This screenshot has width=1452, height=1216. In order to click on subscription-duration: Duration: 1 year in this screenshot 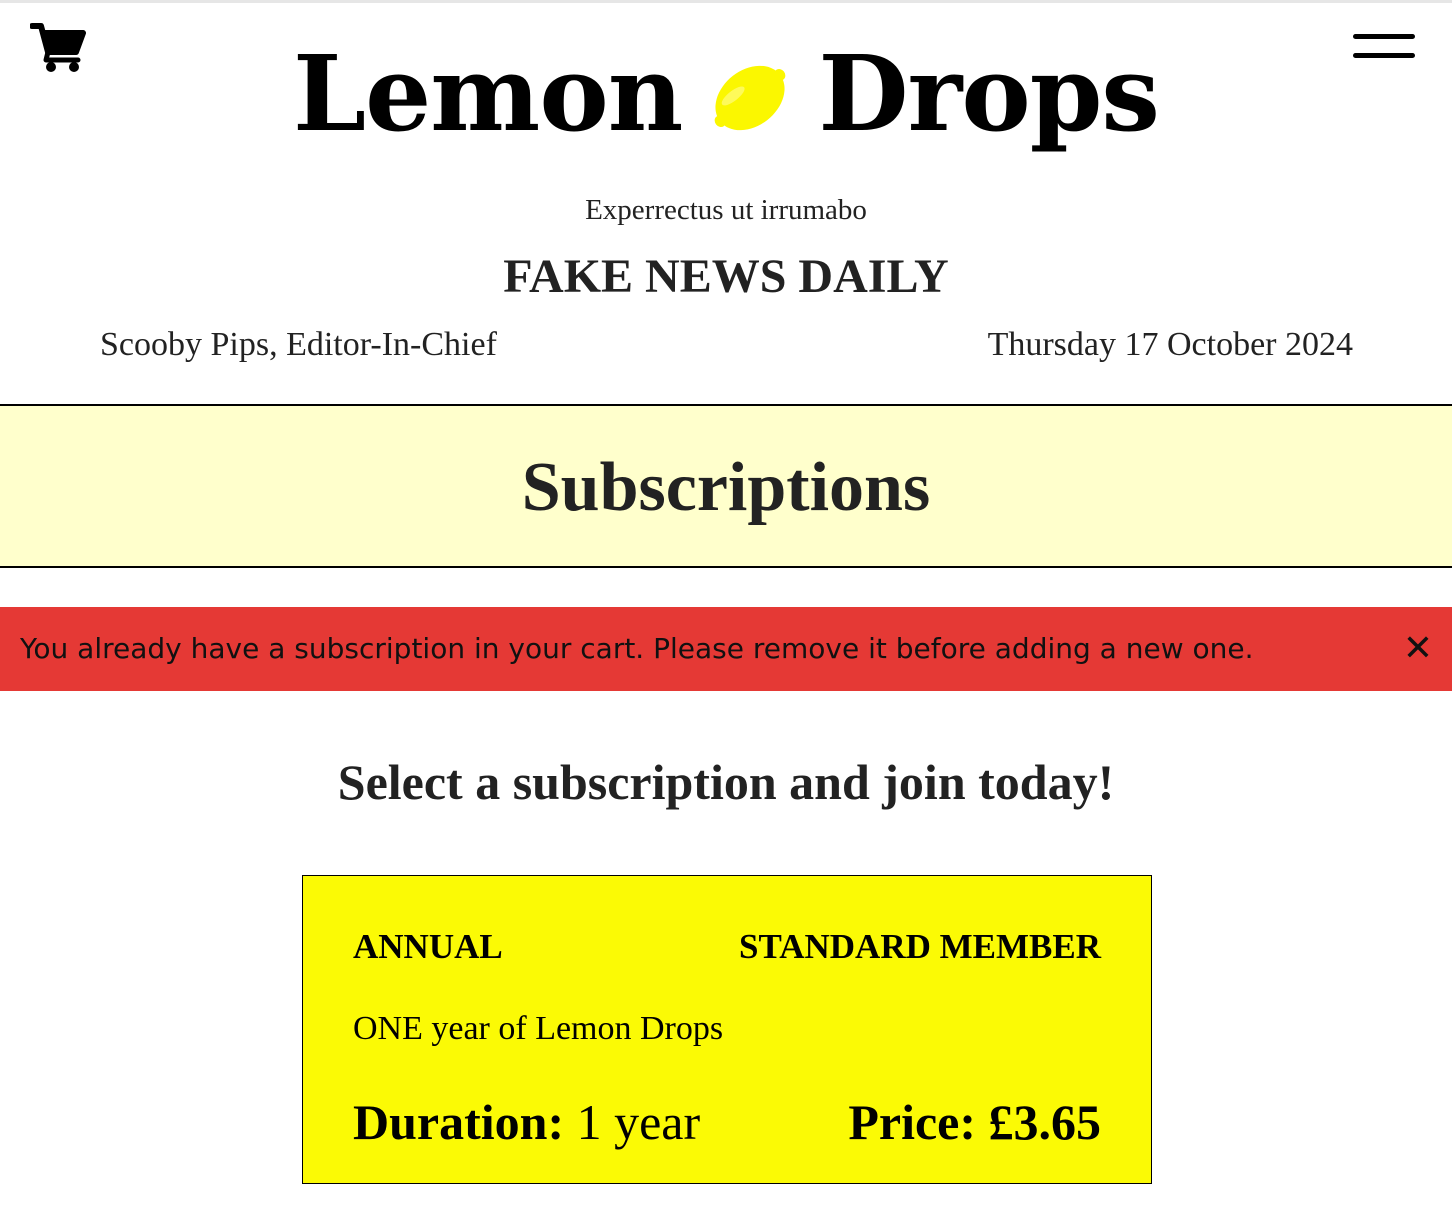, I will do `click(526, 1122)`.